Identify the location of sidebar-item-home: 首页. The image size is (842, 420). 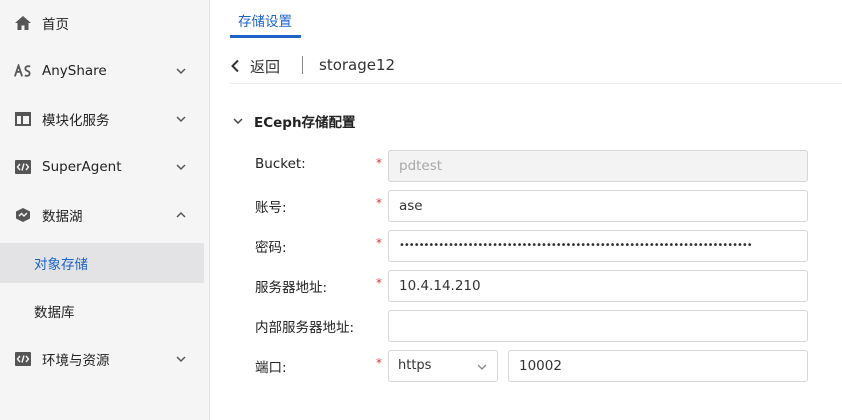
(102, 23).